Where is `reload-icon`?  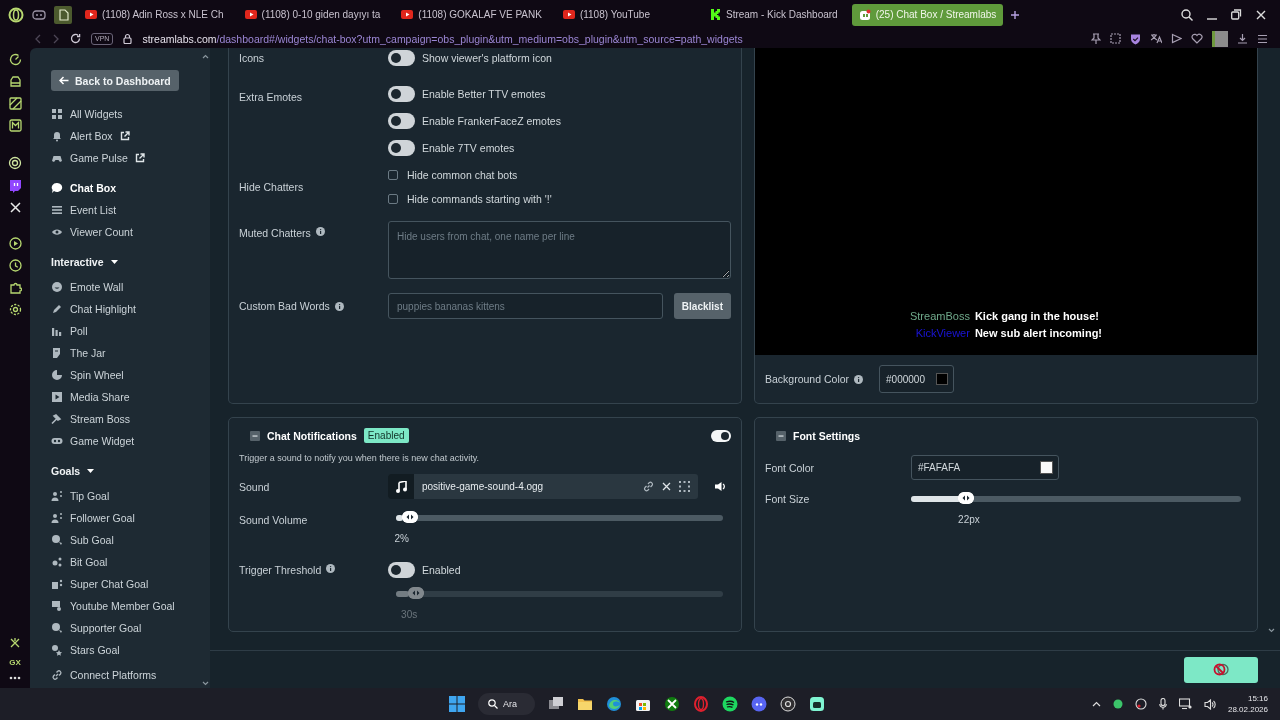
reload-icon is located at coordinates (75, 38).